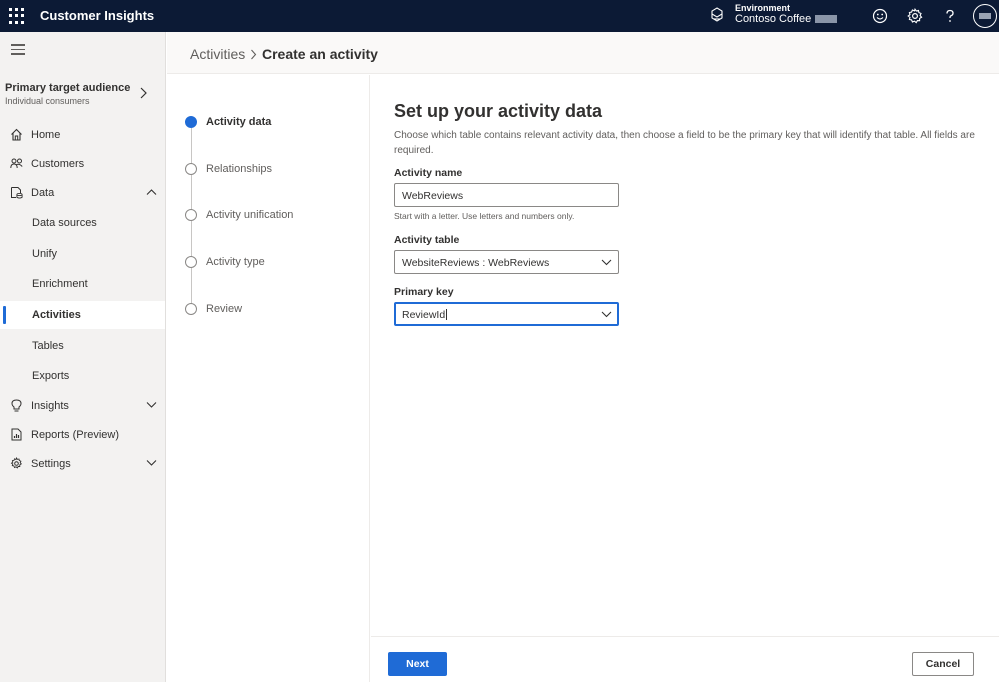 This screenshot has width=999, height=682. What do you see at coordinates (47, 101) in the screenshot?
I see `audience-subtitle: Individual consumers` at bounding box center [47, 101].